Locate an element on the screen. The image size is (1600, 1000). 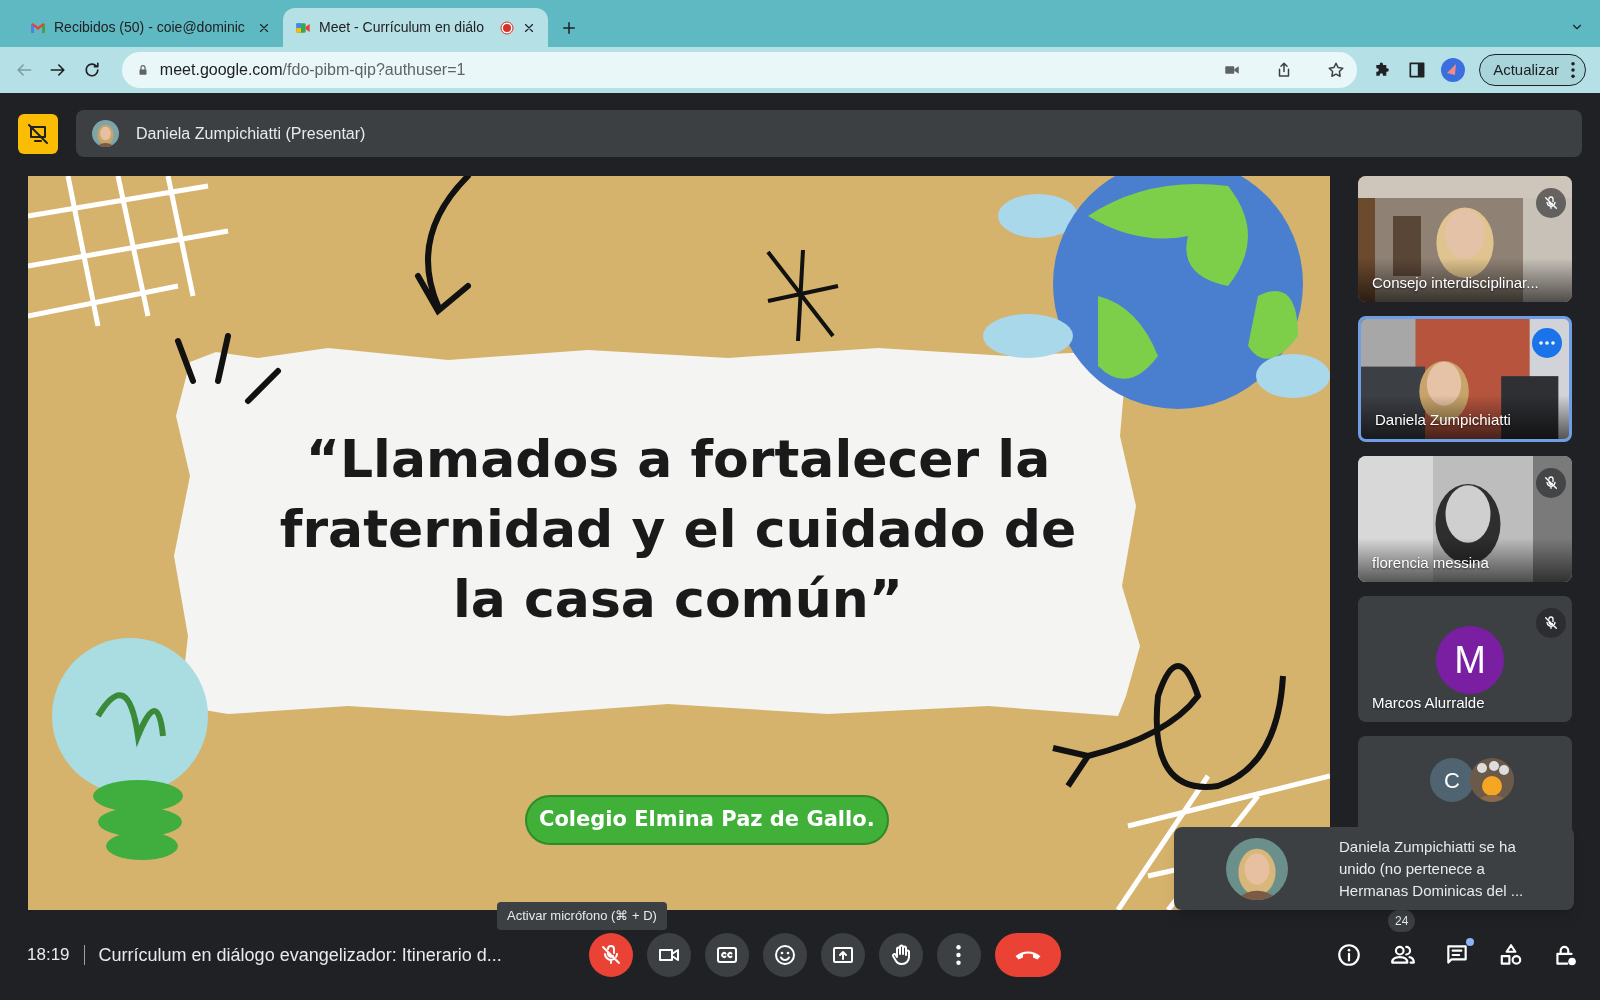
participant-name: Marcos Alurralde is located at coordinates (1428, 702).